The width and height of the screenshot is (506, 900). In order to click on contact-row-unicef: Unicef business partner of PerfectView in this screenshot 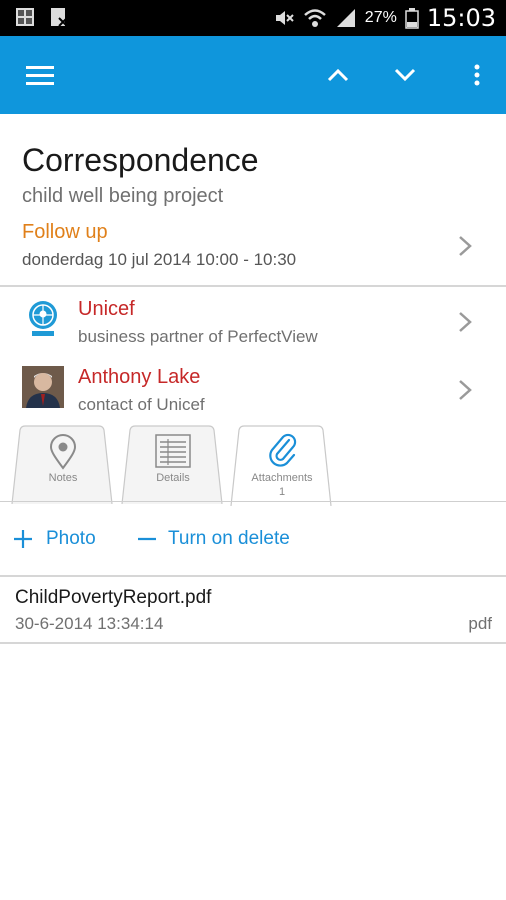, I will do `click(253, 321)`.